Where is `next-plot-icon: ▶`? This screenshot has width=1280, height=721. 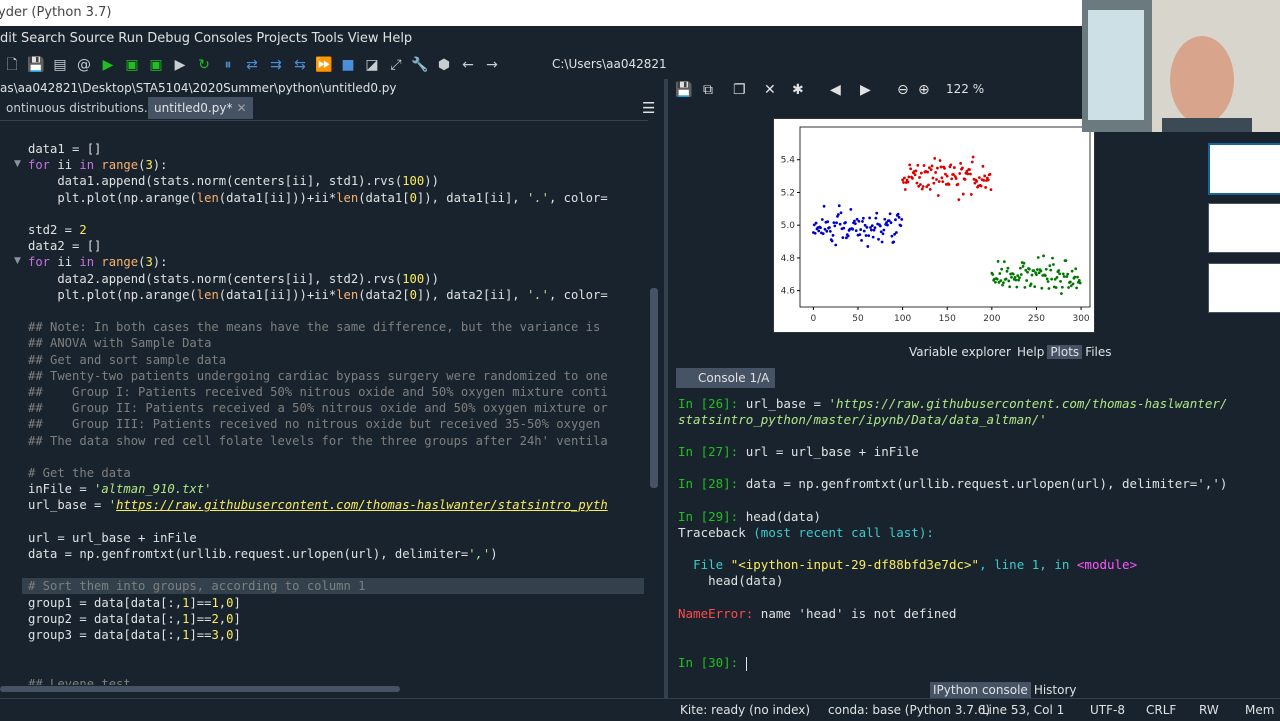 next-plot-icon: ▶ is located at coordinates (865, 90).